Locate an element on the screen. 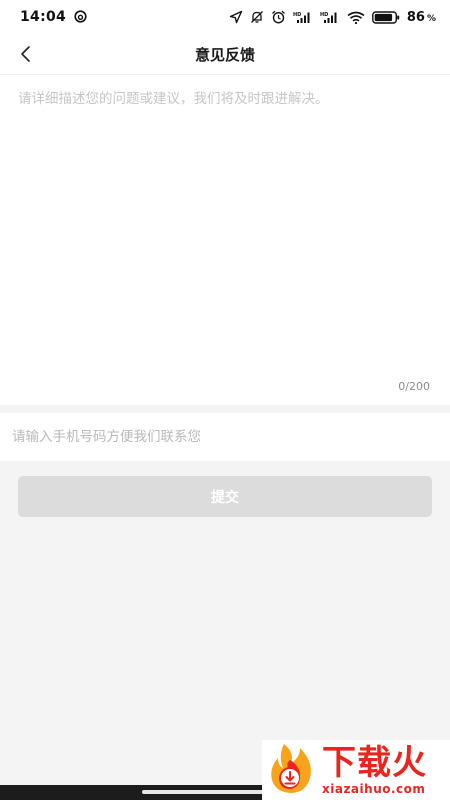  nav-bar: 意见反馈 is located at coordinates (225, 54).